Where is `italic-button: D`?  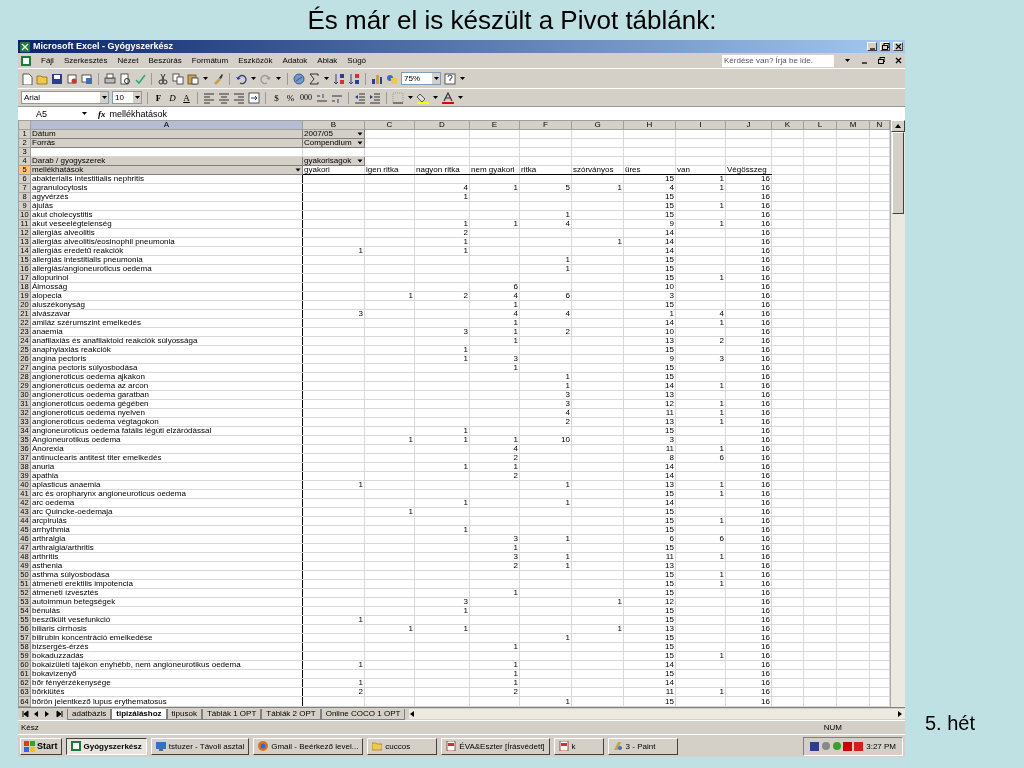 italic-button: D is located at coordinates (172, 97).